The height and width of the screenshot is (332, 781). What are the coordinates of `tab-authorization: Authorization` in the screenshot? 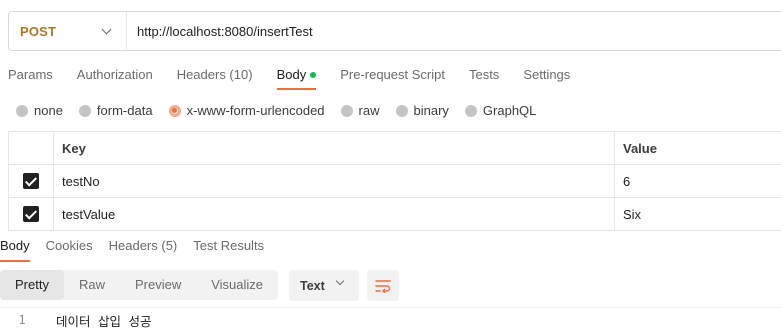 It's located at (115, 78).